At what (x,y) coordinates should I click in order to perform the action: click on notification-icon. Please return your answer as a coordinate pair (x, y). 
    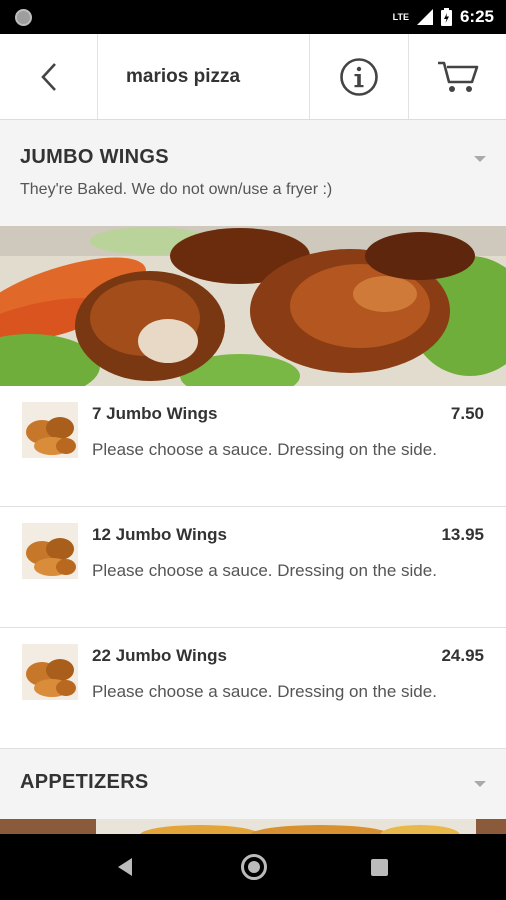
    Looking at the image, I should click on (23, 17).